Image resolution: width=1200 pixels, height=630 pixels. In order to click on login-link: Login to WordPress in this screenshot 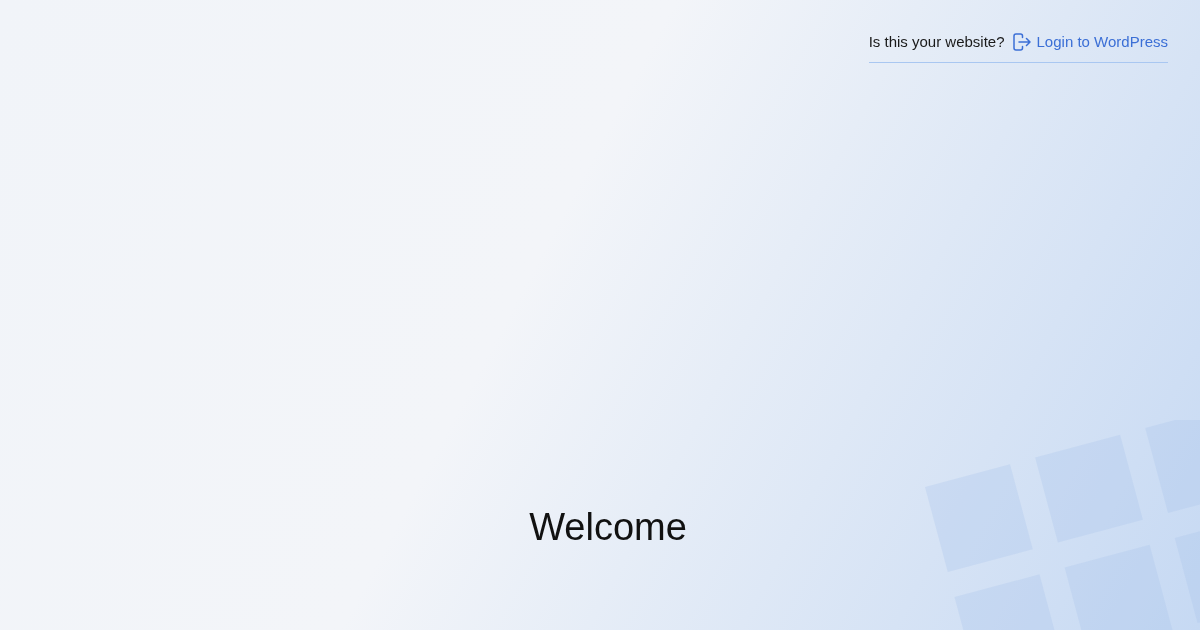, I will do `click(1090, 42)`.